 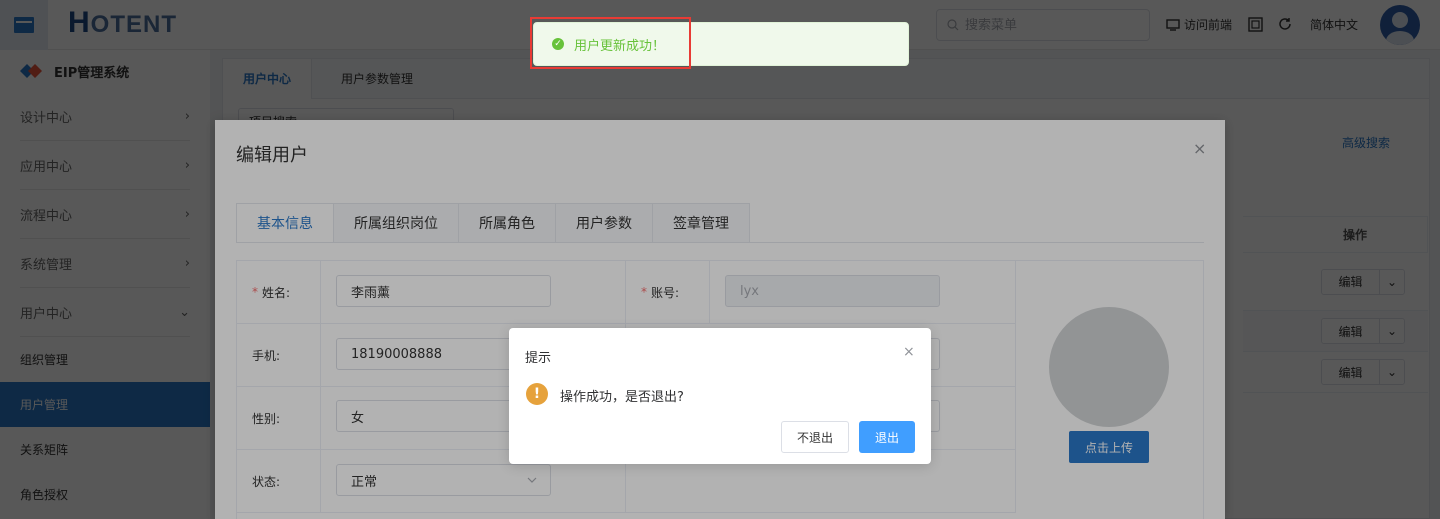 I want to click on exit-label: 退出, so click(x=886, y=437).